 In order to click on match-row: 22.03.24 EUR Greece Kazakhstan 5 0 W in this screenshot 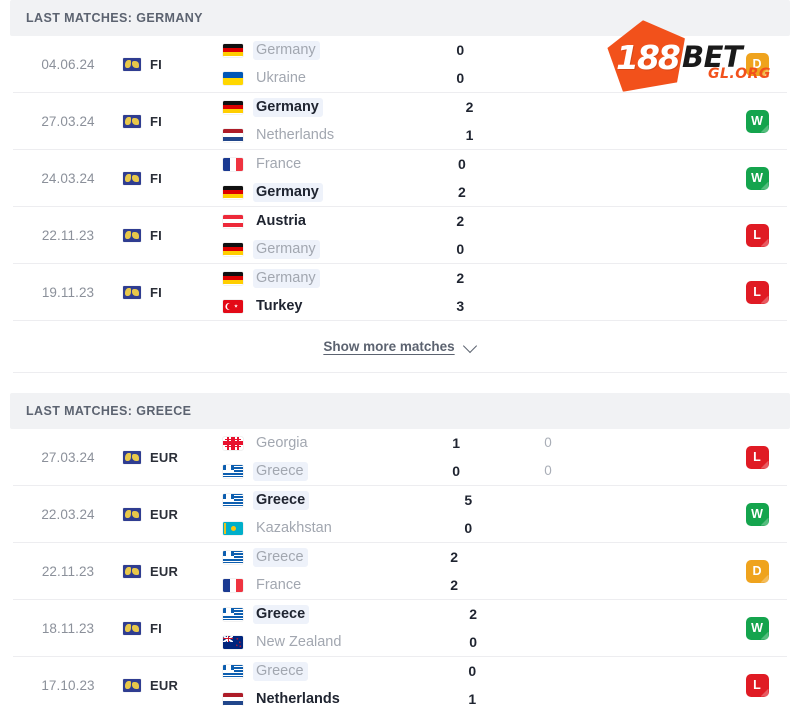, I will do `click(400, 514)`.